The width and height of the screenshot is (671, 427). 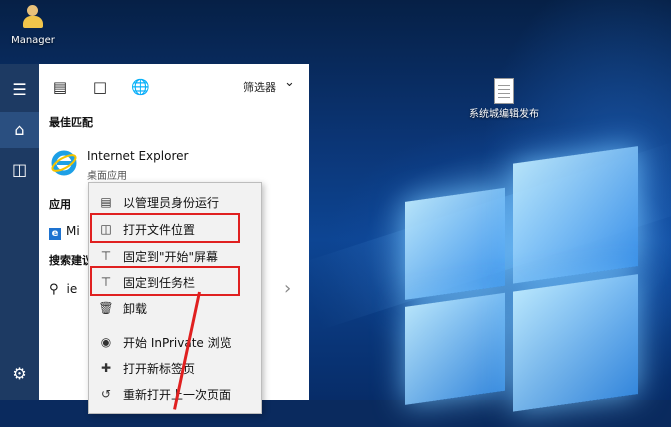 I want to click on document-icon, so click(x=504, y=91).